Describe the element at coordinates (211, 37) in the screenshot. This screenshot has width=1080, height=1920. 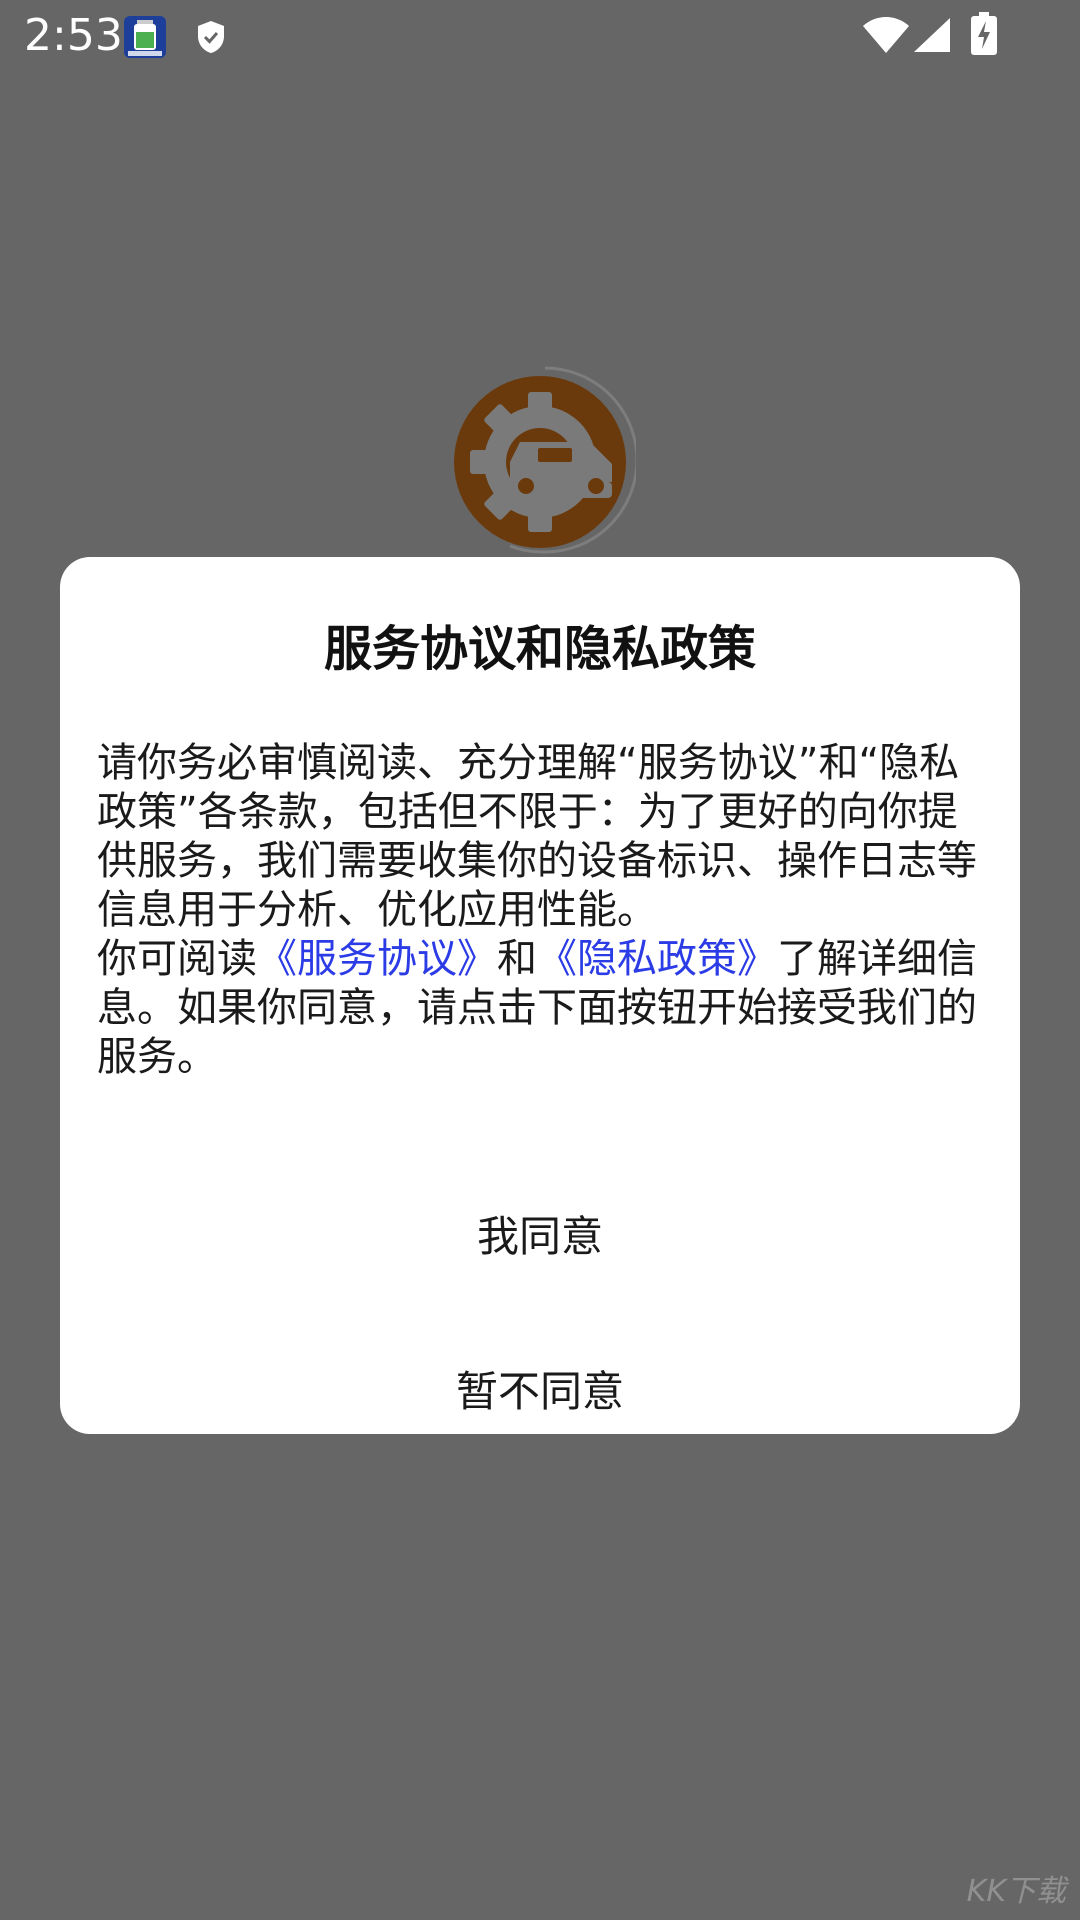
I see `shield-icon` at that location.